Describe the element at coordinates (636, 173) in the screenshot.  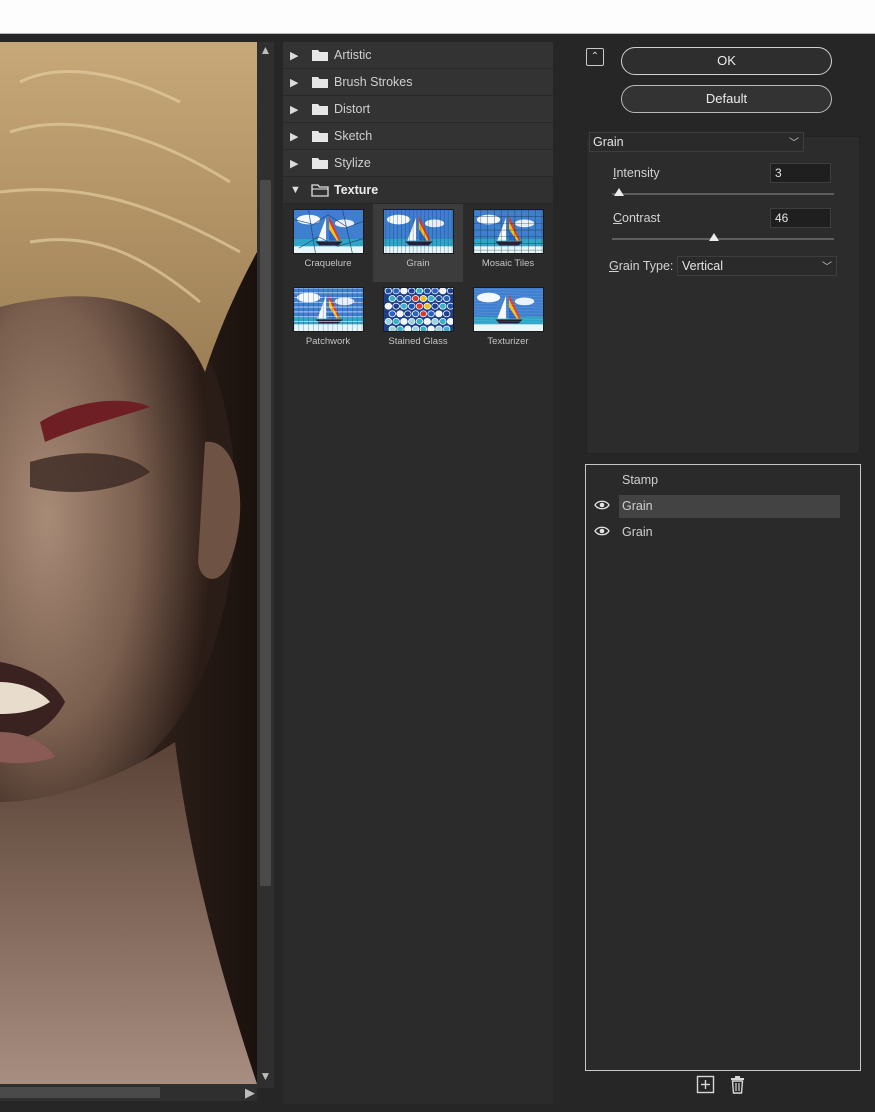
I see `intensity-label: Intensity` at that location.